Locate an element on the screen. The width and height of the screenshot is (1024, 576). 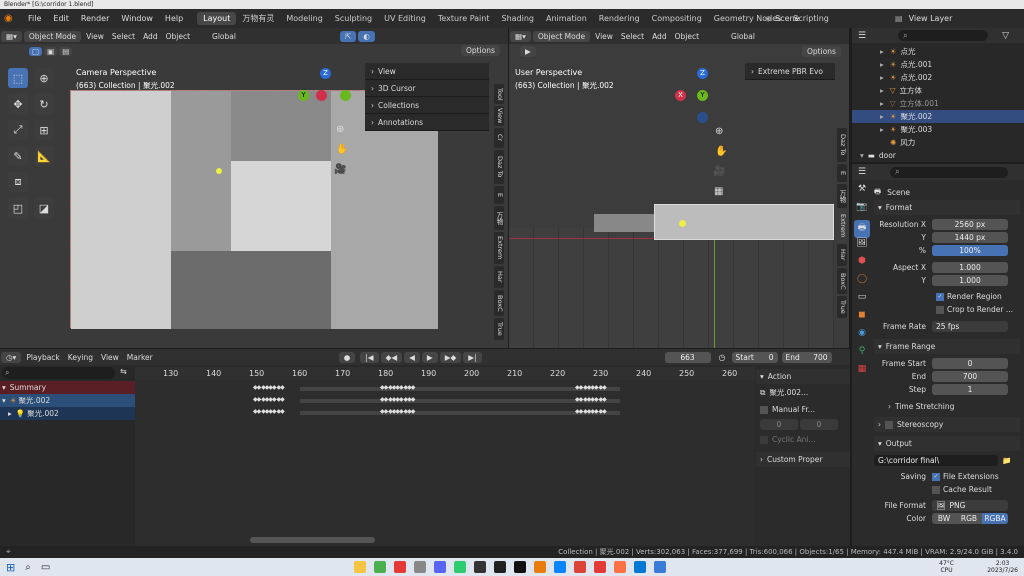
panel-annotations: › Annotations is located at coordinates (427, 122).